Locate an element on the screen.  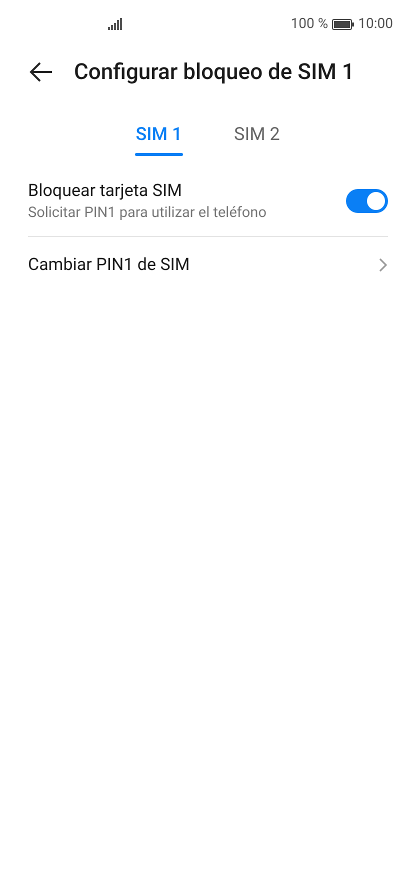
sim-tab: SIM 2 is located at coordinates (257, 141).